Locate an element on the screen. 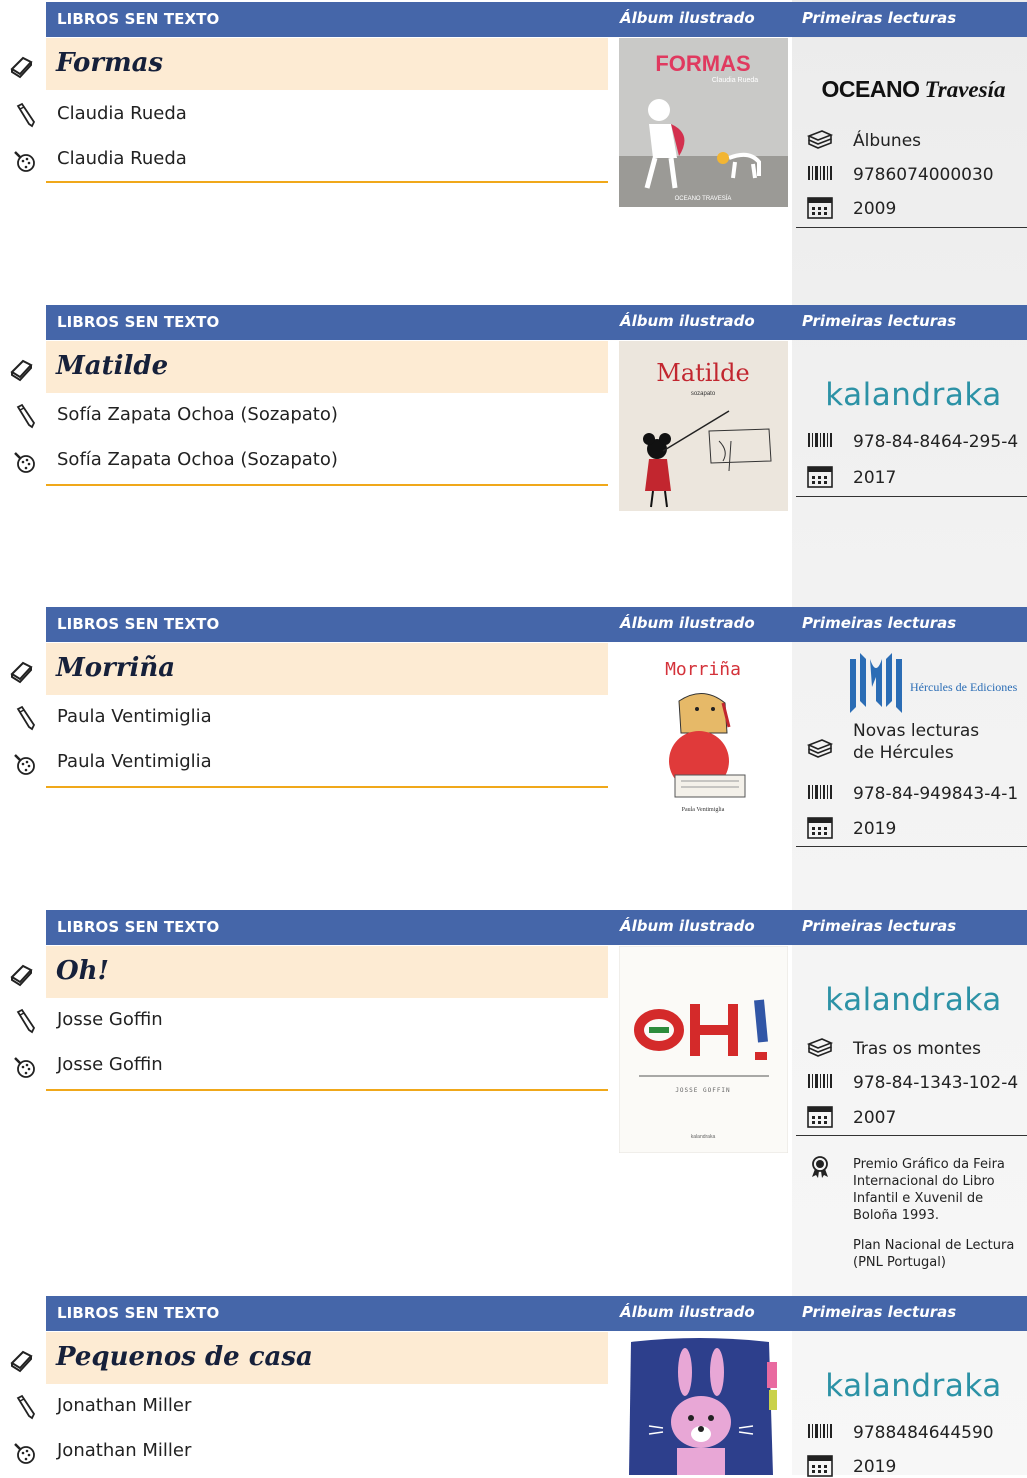 The width and height of the screenshot is (1027, 1478). collection-name-line2: de Hércules is located at coordinates (903, 753).